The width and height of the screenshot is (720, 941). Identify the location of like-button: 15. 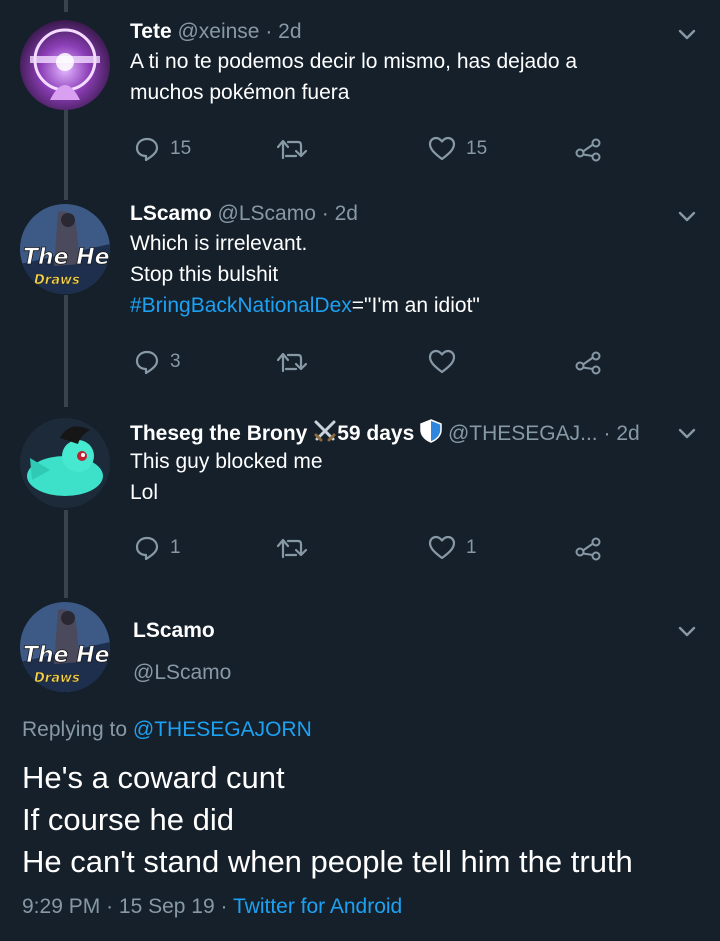
(457, 149).